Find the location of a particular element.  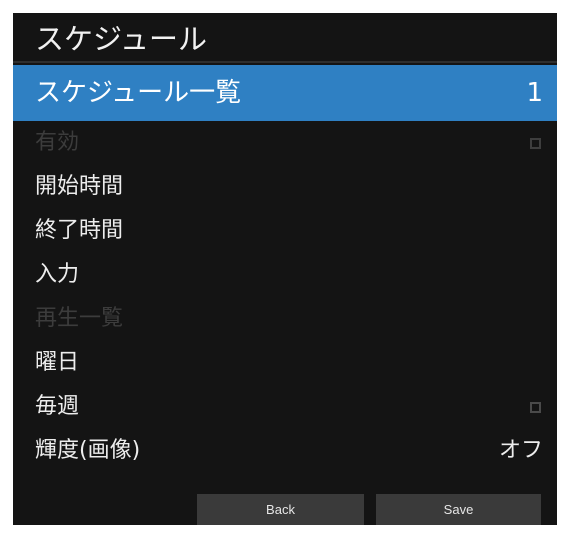

weekly-checkbox is located at coordinates (535, 407).